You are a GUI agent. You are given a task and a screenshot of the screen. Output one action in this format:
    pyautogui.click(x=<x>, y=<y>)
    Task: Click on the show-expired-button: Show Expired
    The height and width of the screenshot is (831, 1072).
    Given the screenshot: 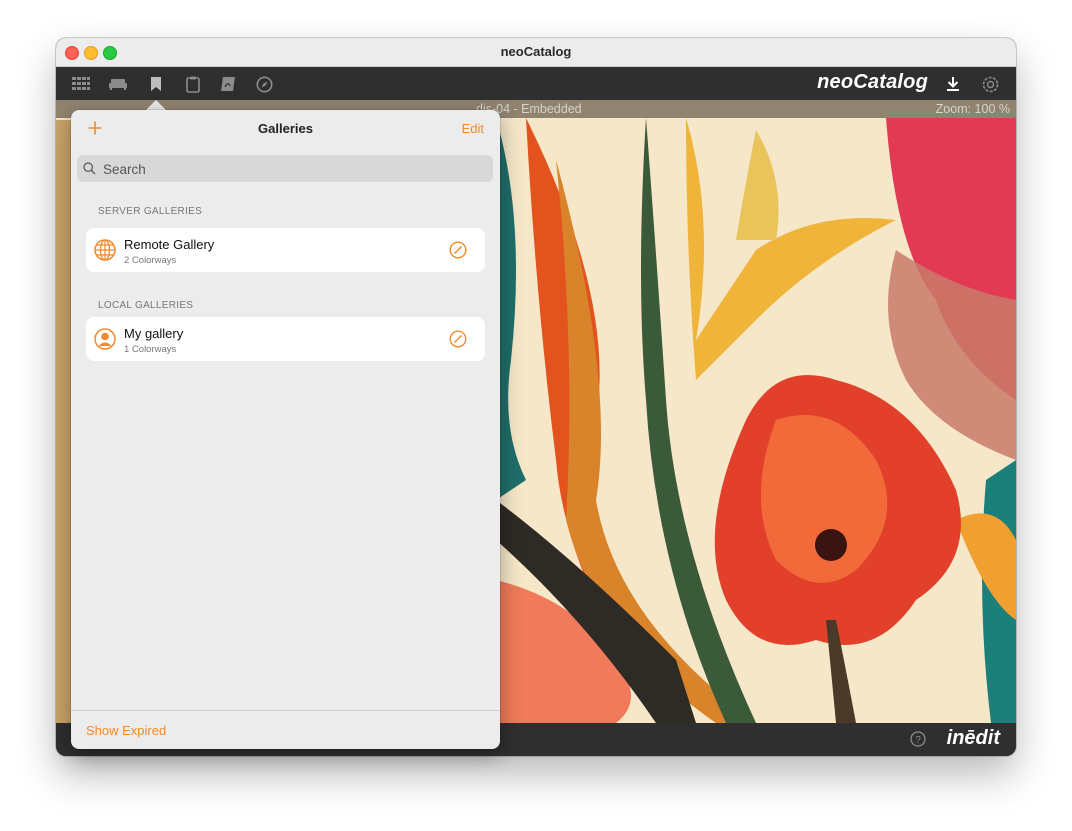 What is the action you would take?
    pyautogui.click(x=126, y=730)
    